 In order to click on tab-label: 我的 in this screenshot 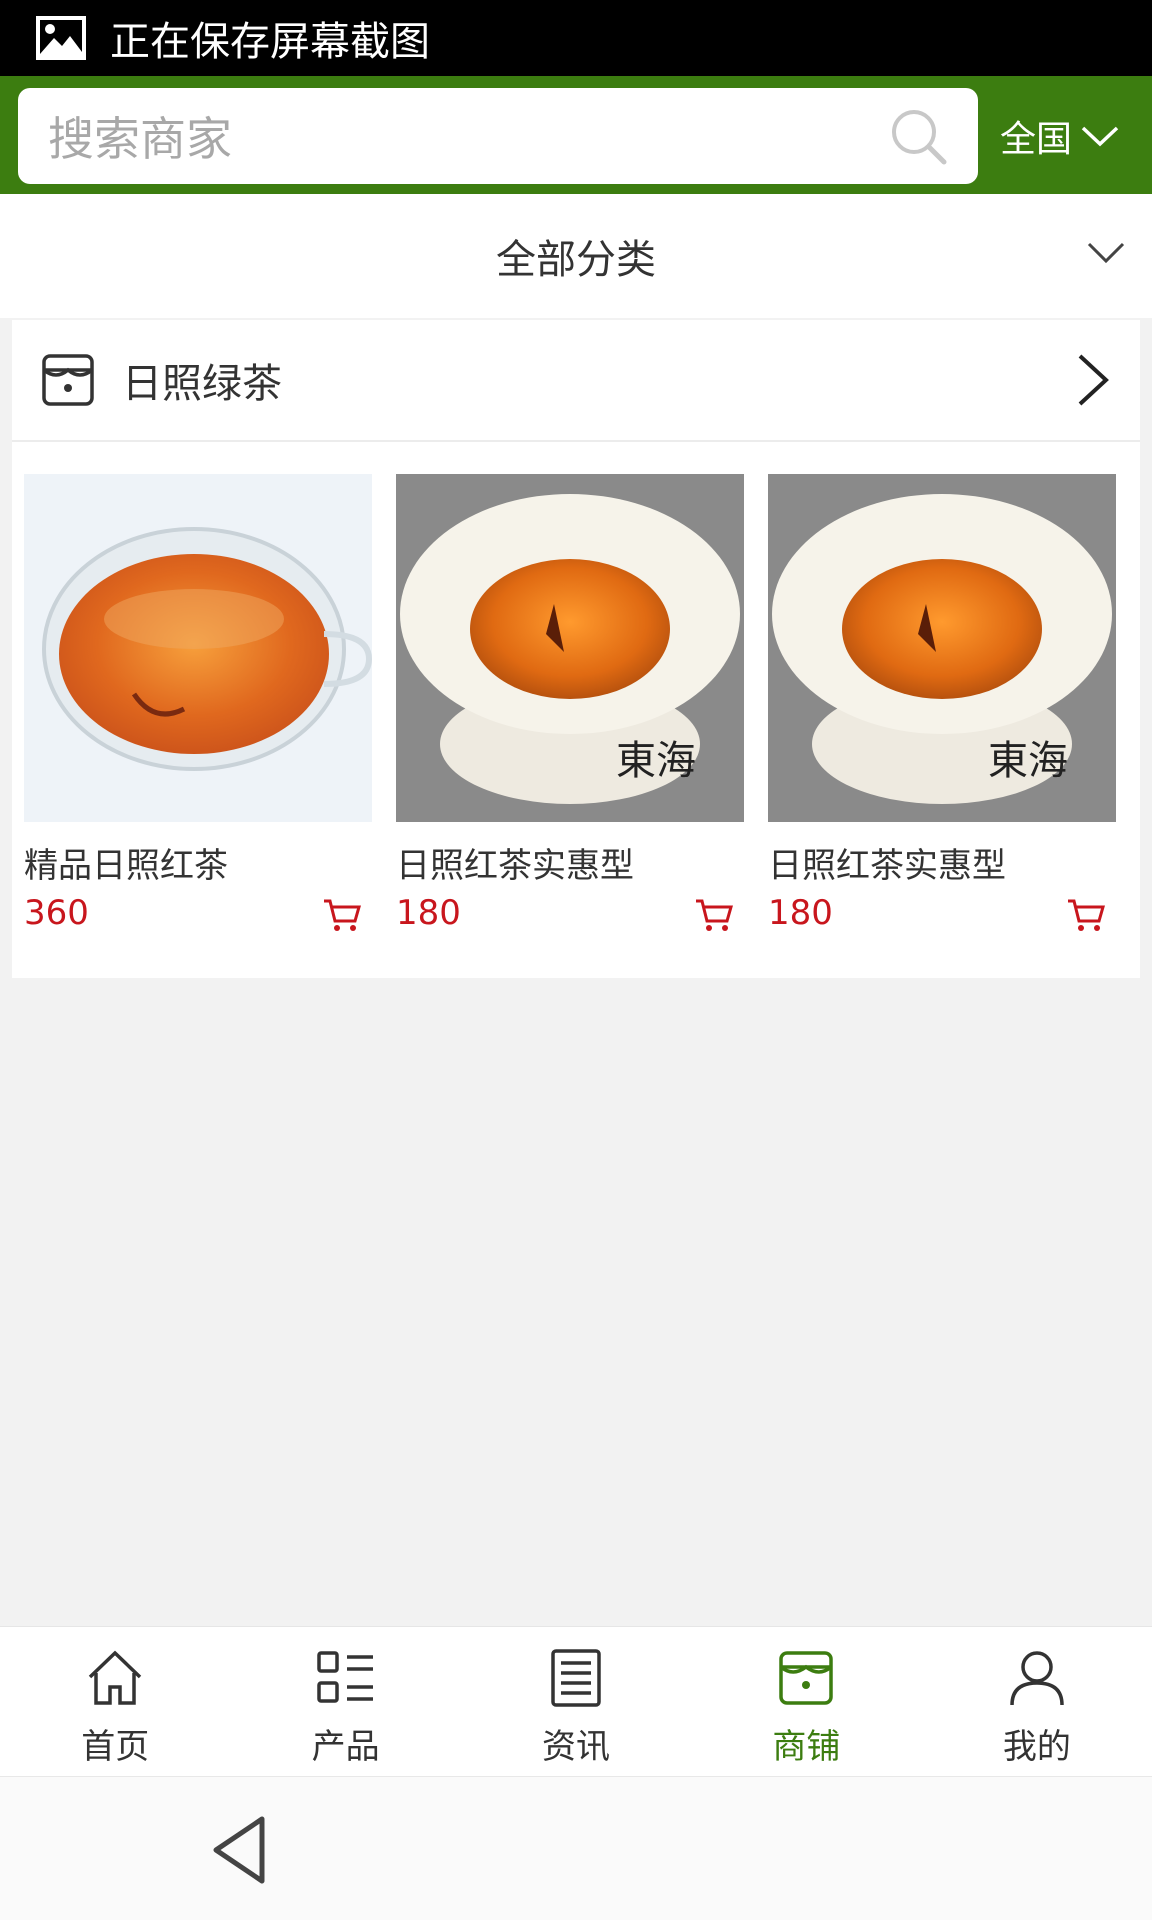, I will do `click(1036, 1747)`.